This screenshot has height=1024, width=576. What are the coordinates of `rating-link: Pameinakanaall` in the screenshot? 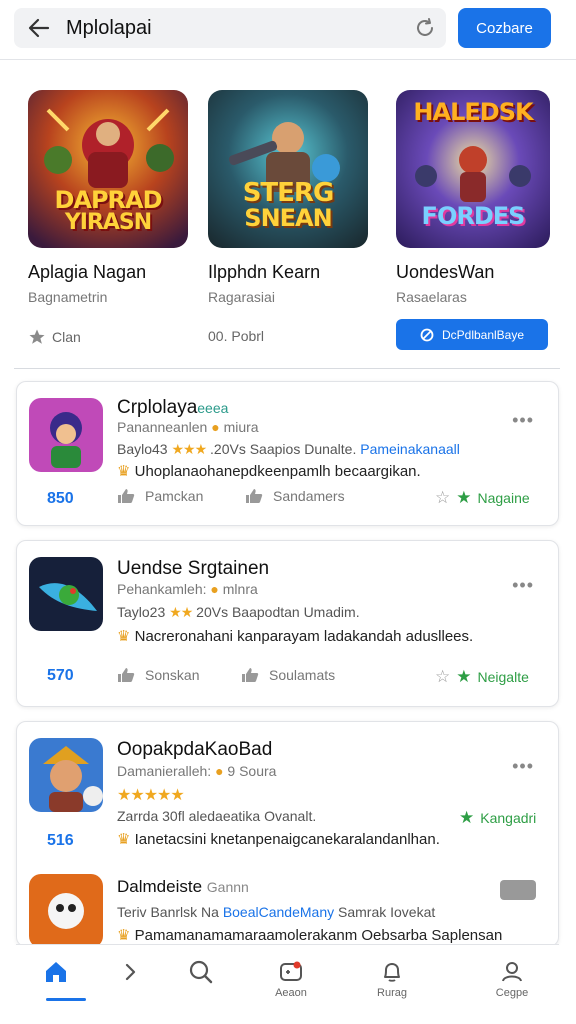 It's located at (410, 449).